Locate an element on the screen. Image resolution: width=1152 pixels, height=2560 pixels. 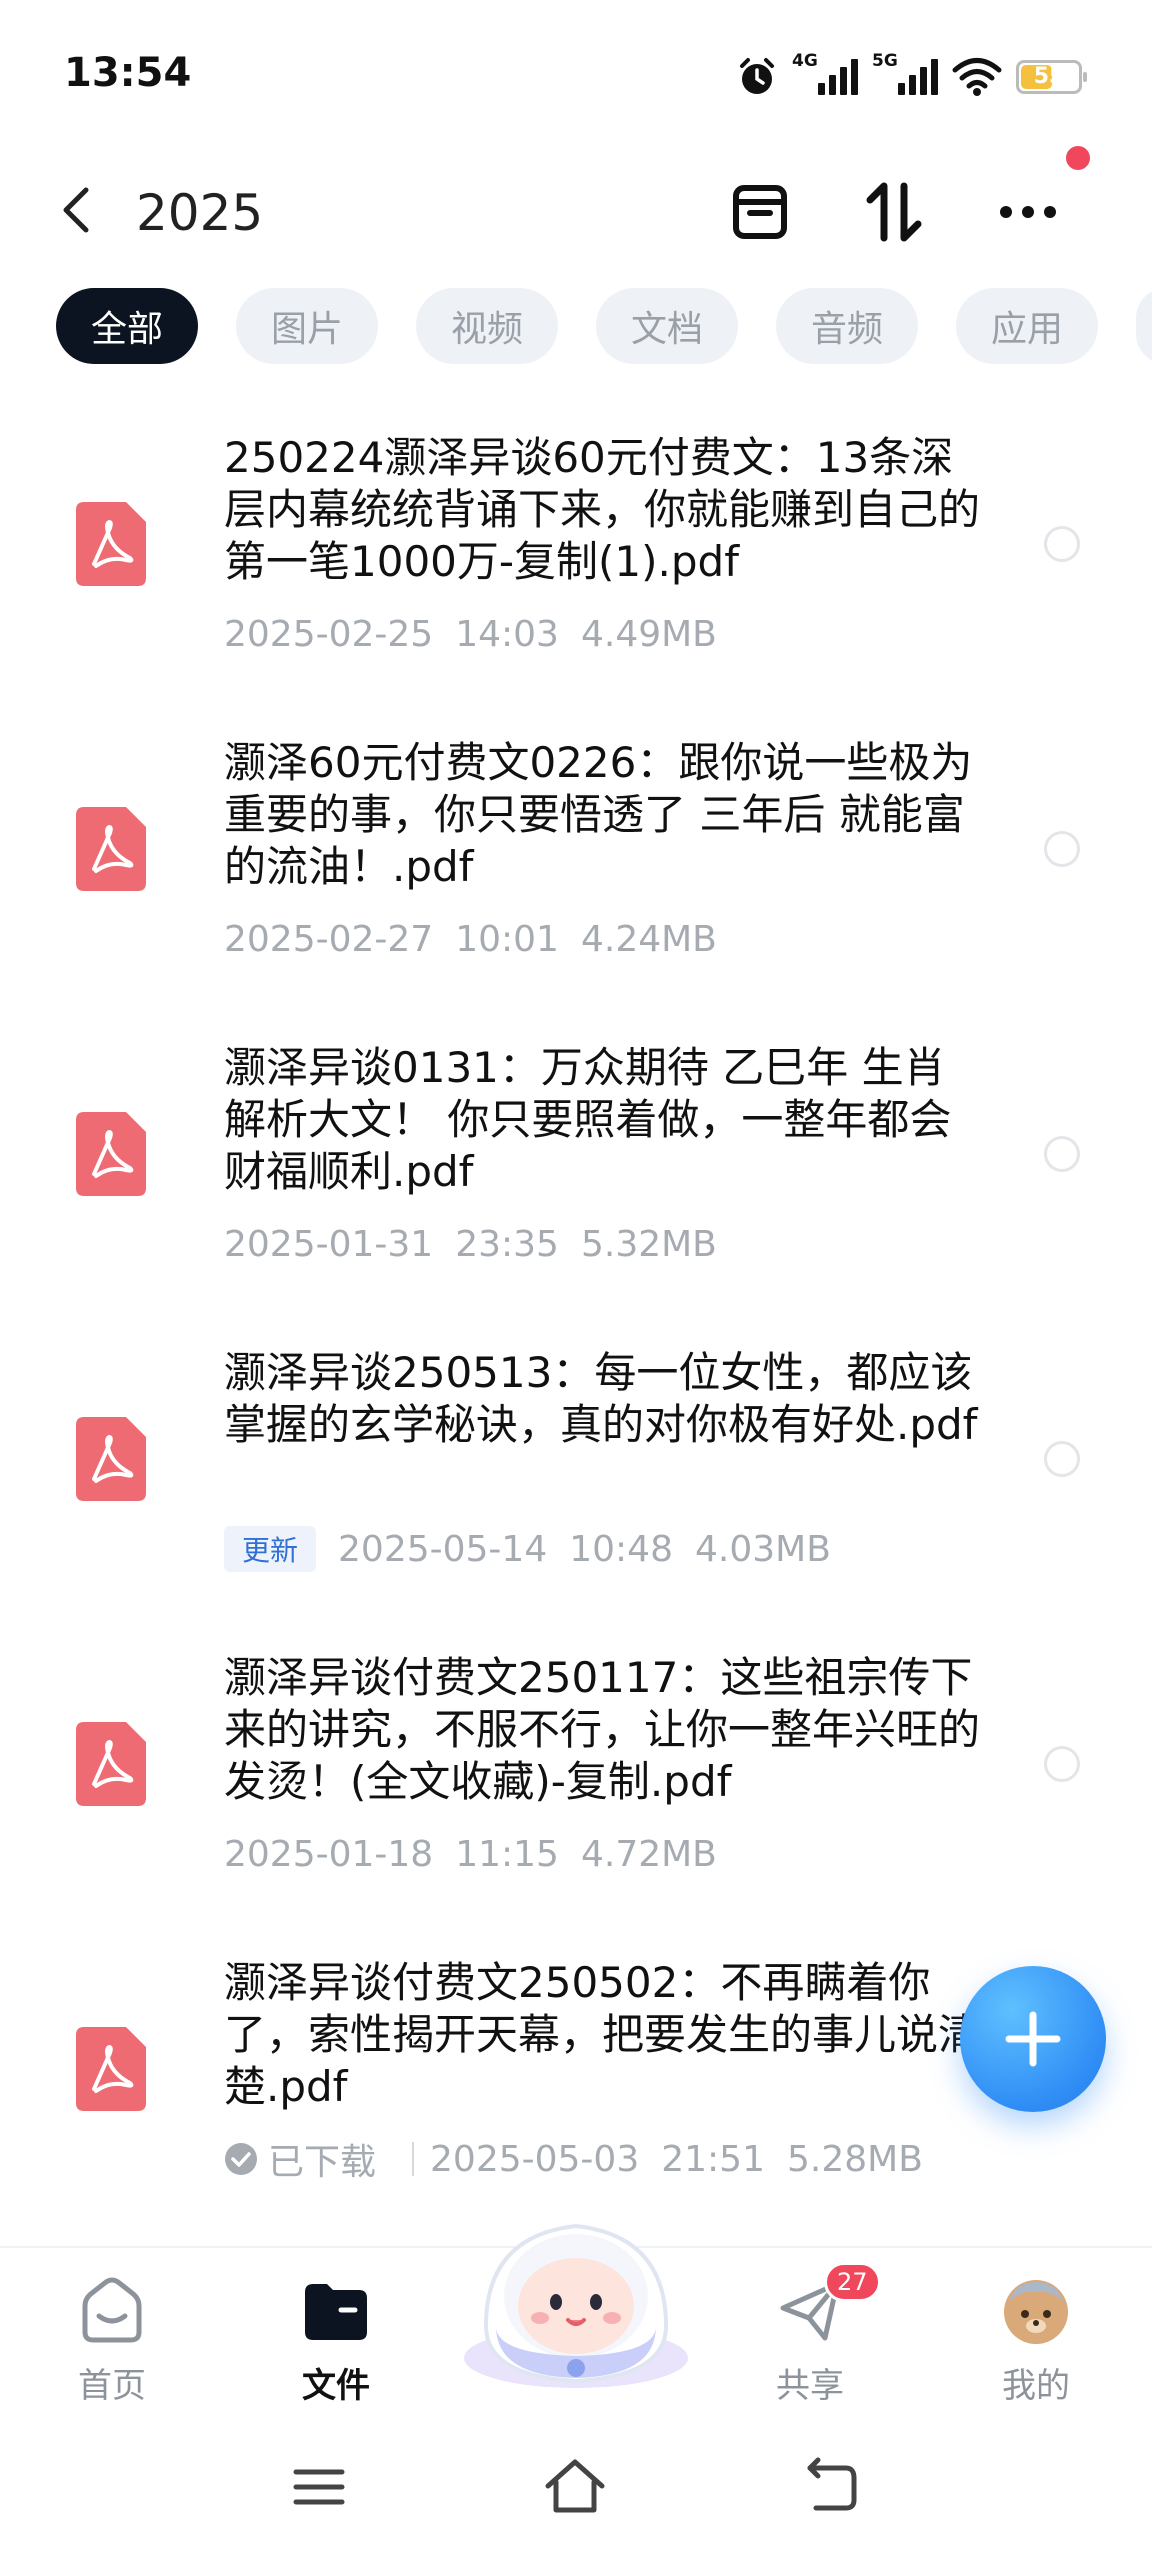
sort-icon is located at coordinates (894, 212).